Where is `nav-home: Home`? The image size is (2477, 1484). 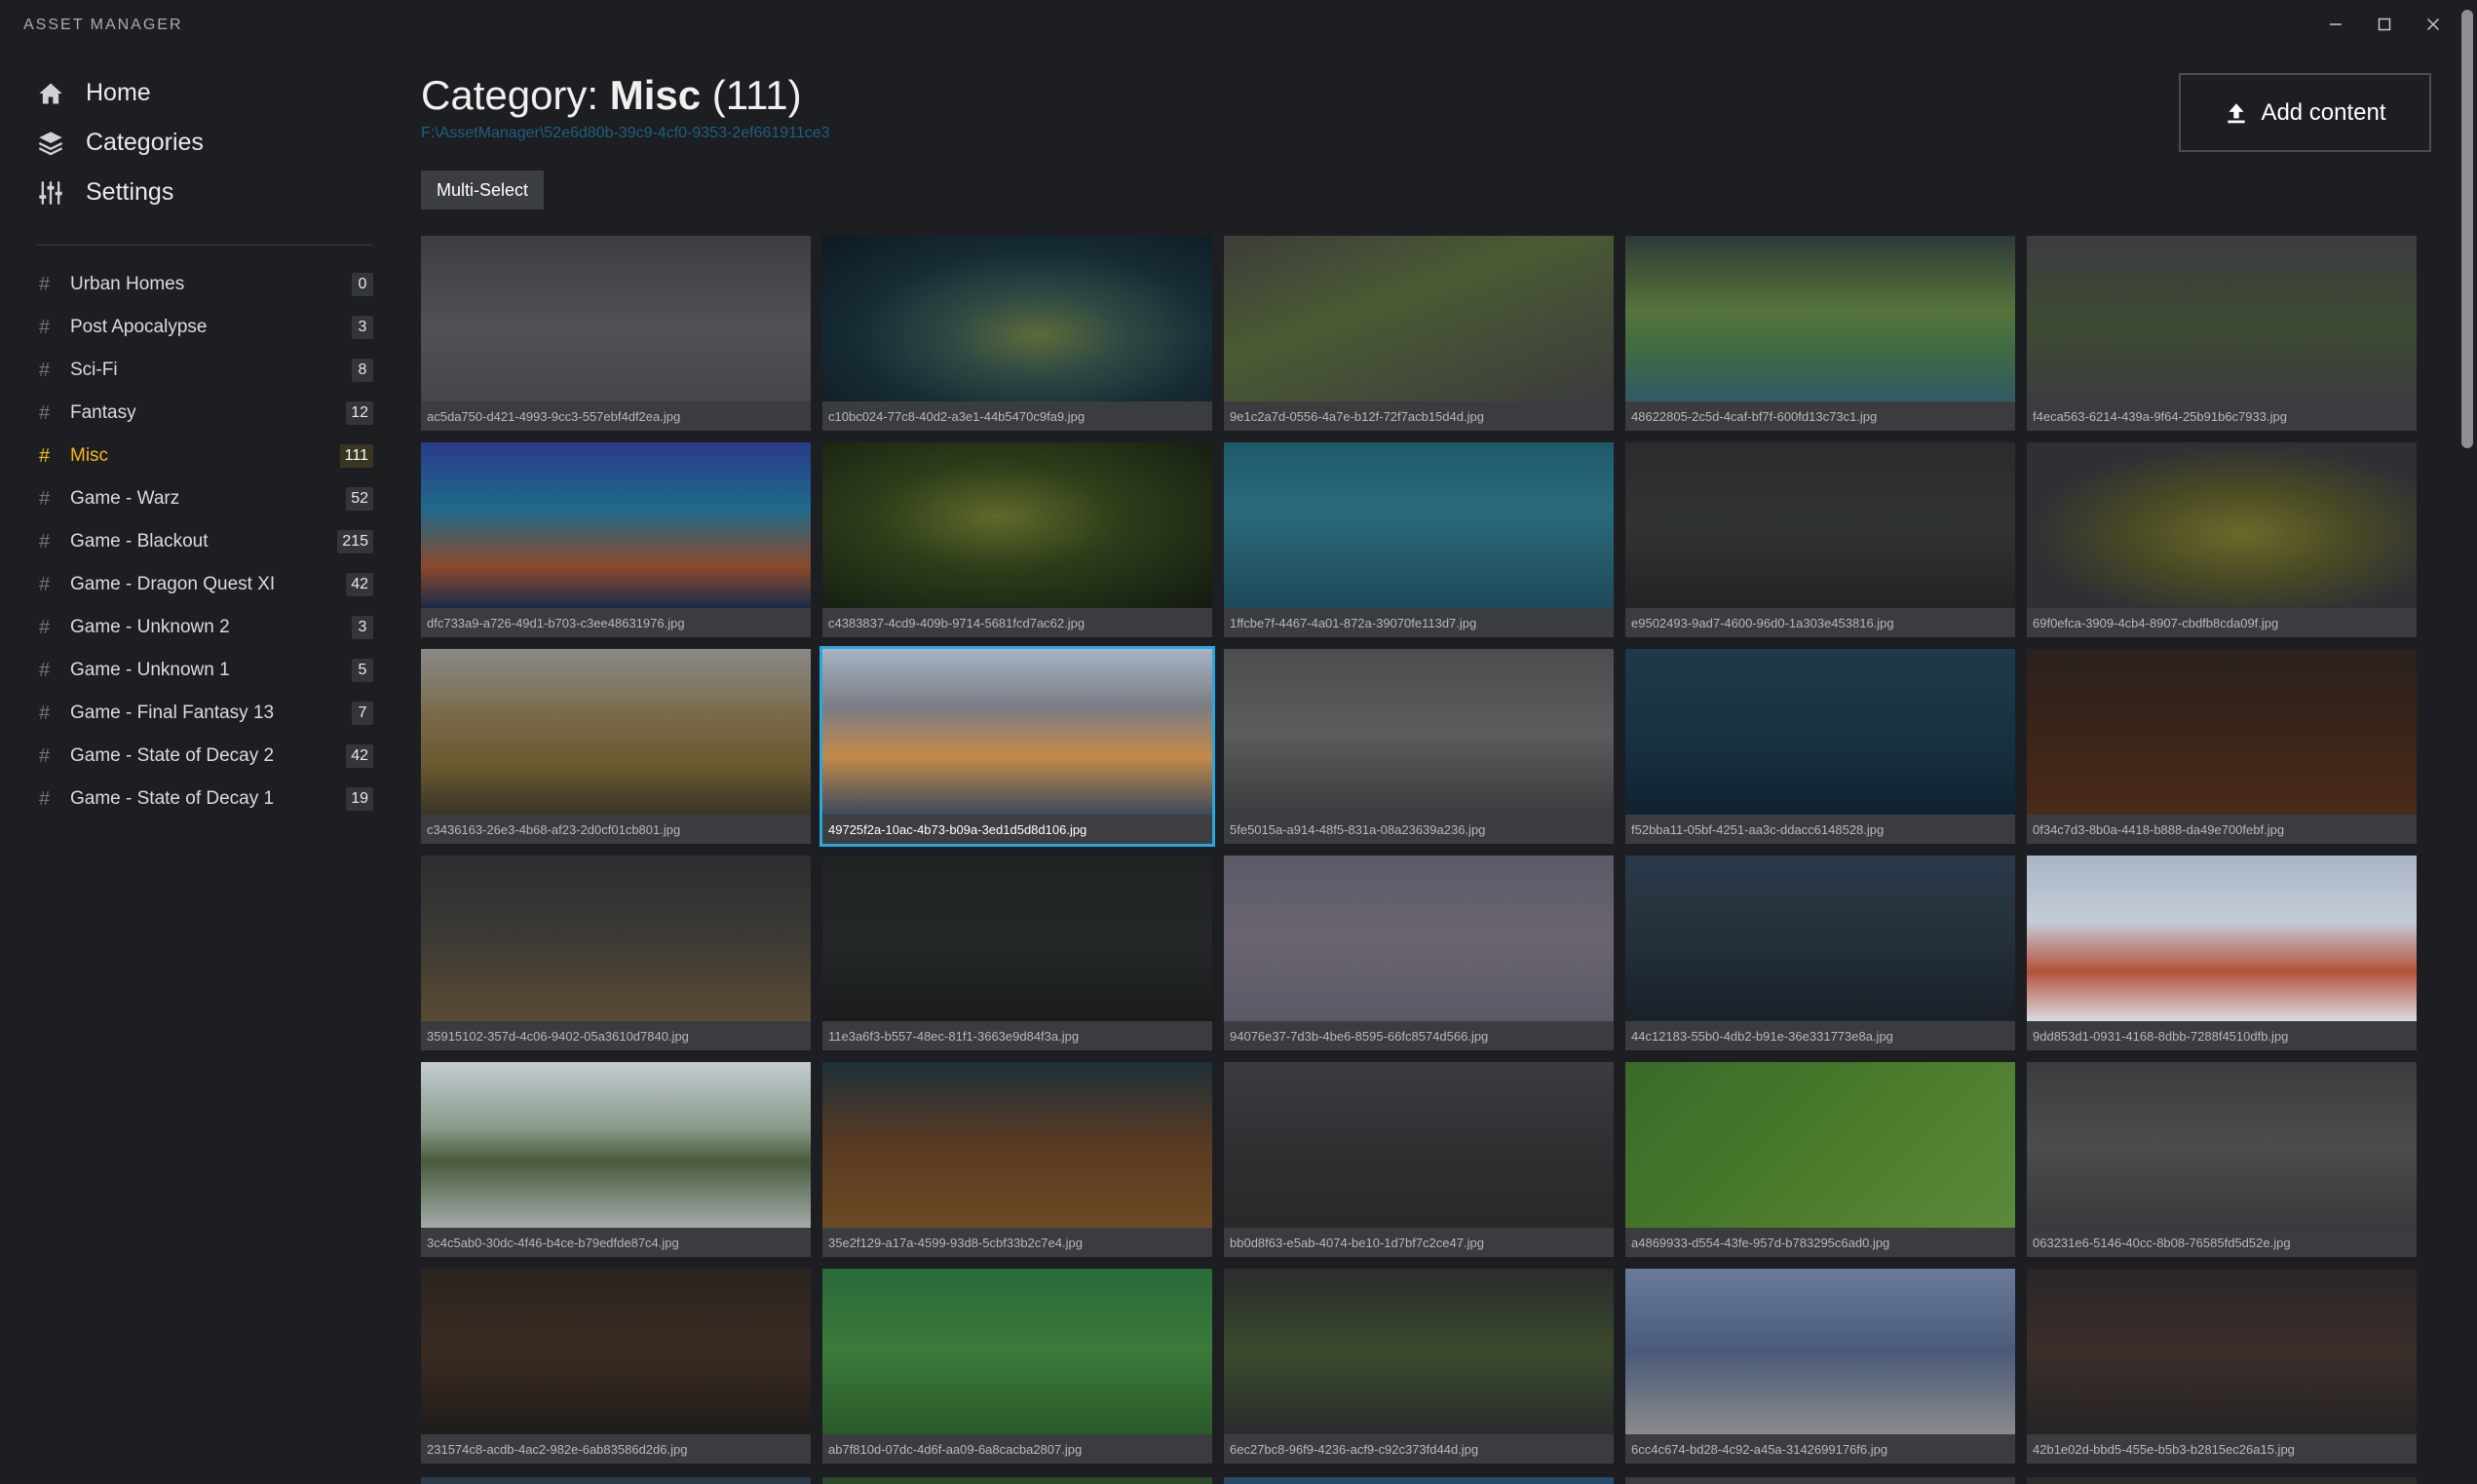
nav-home: Home is located at coordinates (205, 93).